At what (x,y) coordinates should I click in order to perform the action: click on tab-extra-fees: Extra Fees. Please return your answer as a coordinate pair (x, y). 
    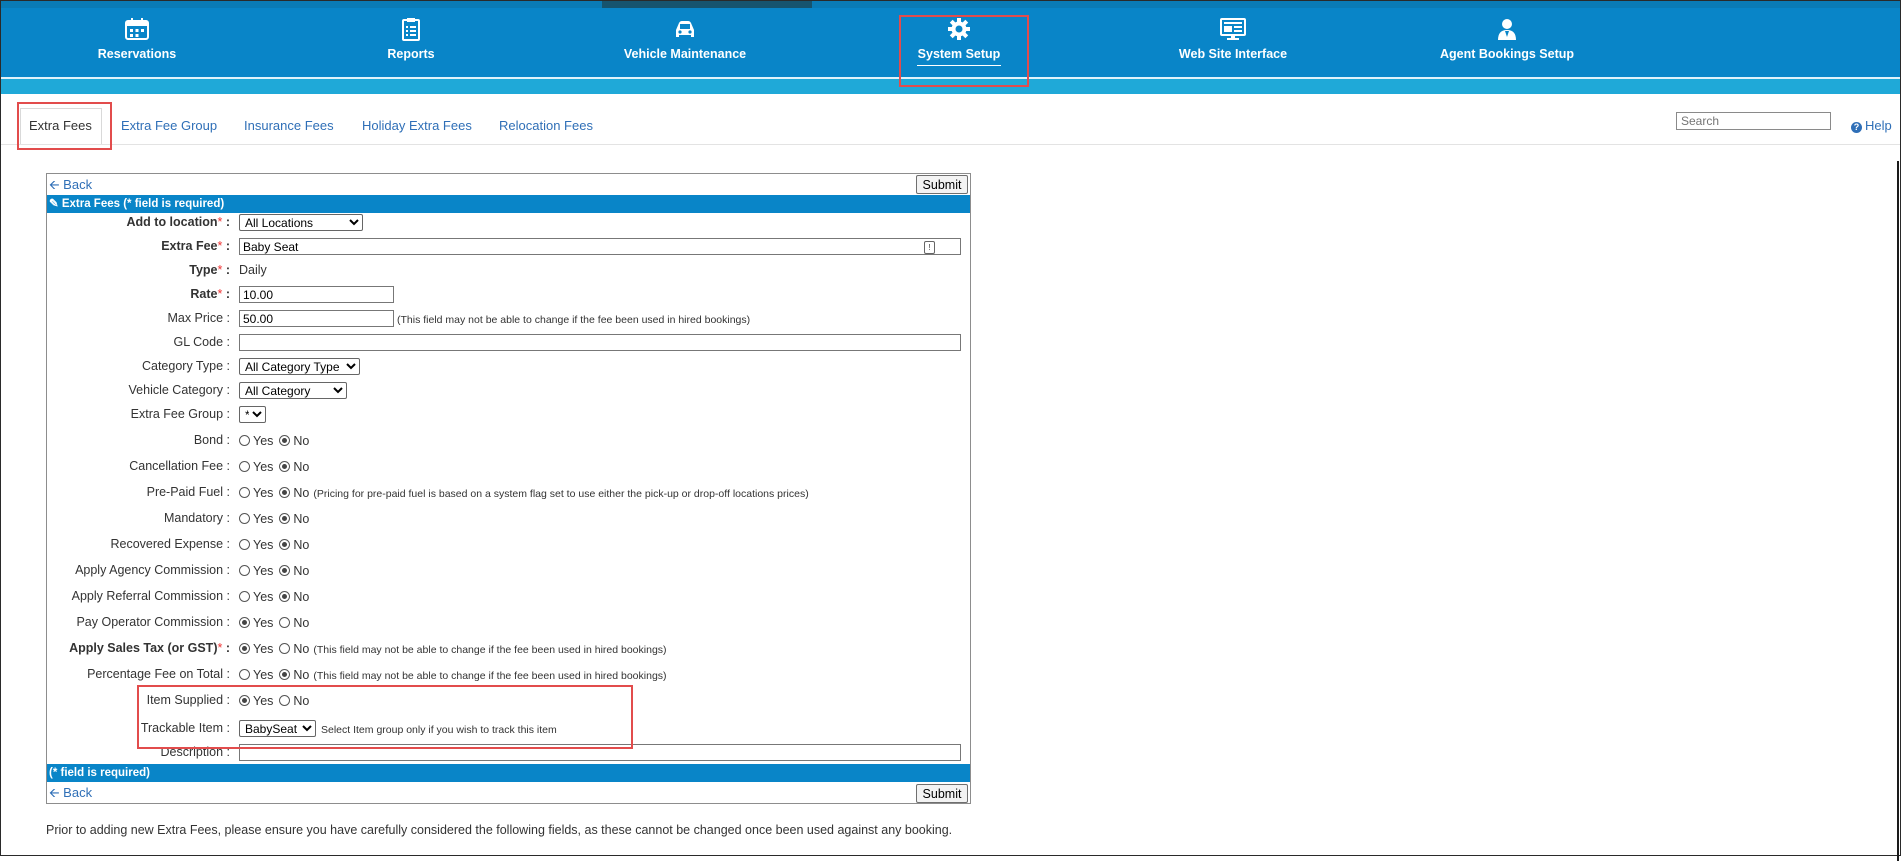
    Looking at the image, I should click on (60, 125).